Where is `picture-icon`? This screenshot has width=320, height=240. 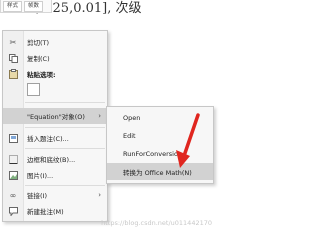
picture-icon is located at coordinates (13, 175).